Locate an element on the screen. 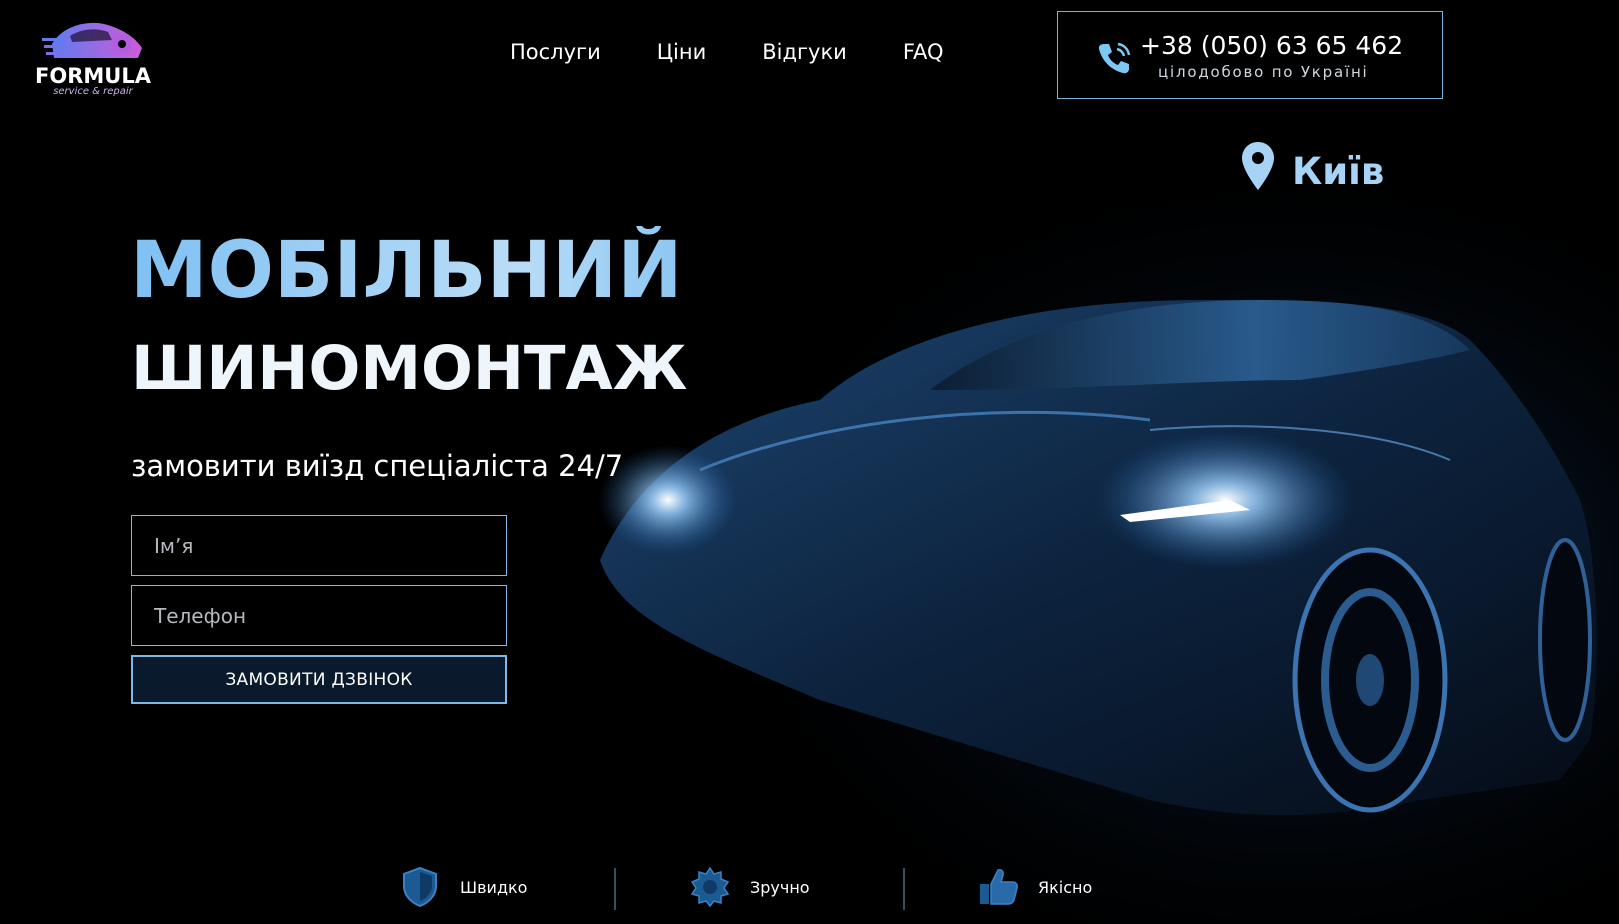  phone-input is located at coordinates (319, 615).